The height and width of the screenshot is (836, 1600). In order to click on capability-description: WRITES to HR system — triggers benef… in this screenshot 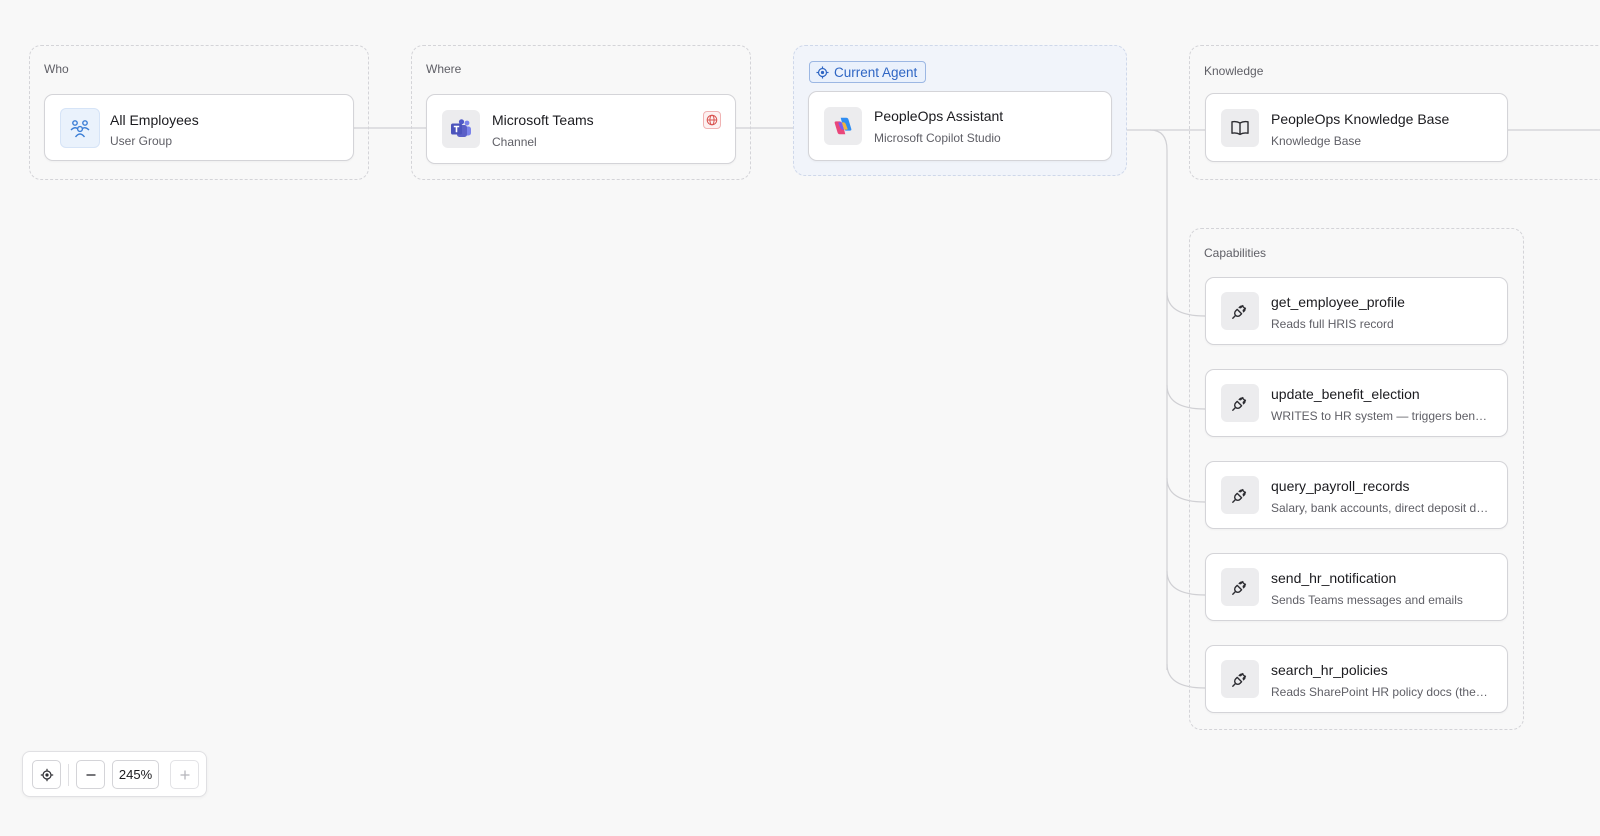, I will do `click(1382, 416)`.